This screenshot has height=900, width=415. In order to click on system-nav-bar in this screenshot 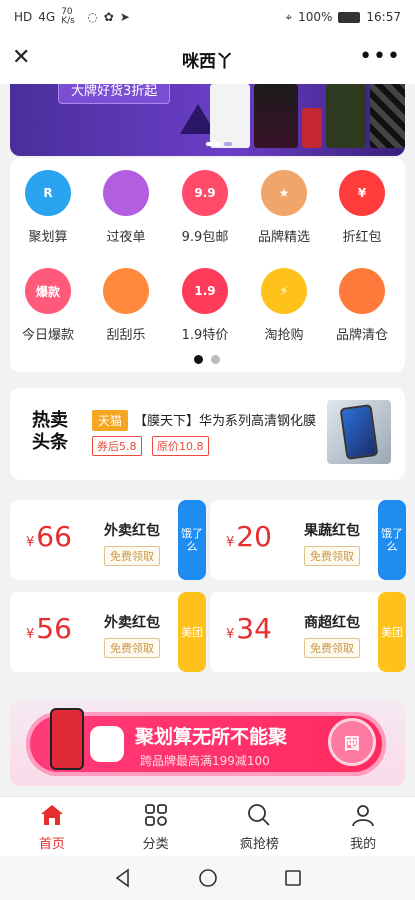, I will do `click(207, 878)`.